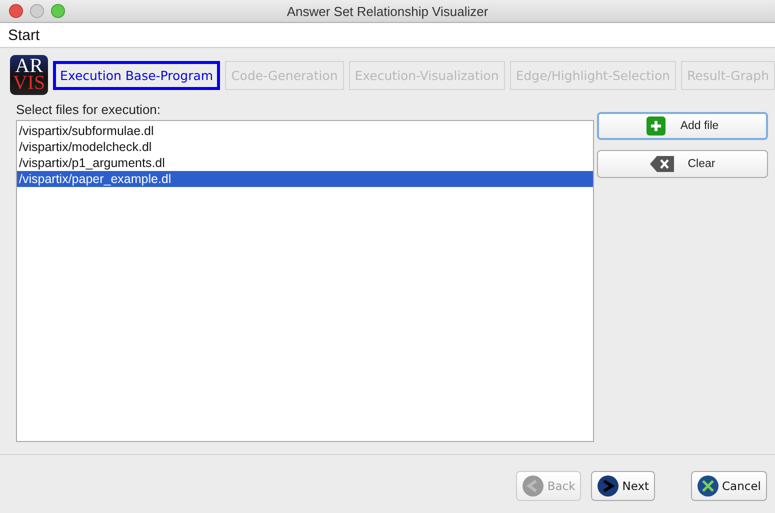 This screenshot has height=513, width=775. Describe the element at coordinates (729, 486) in the screenshot. I see `nav-button: Cancel` at that location.